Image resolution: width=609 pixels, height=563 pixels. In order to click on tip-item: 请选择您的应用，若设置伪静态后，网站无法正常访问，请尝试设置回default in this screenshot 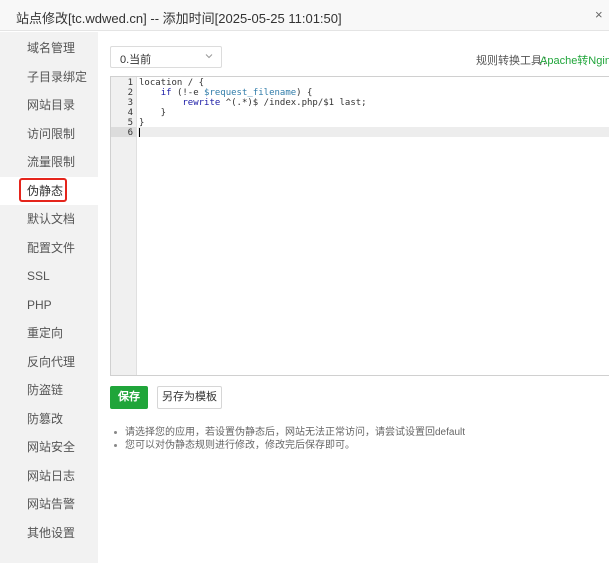, I will do `click(289, 432)`.